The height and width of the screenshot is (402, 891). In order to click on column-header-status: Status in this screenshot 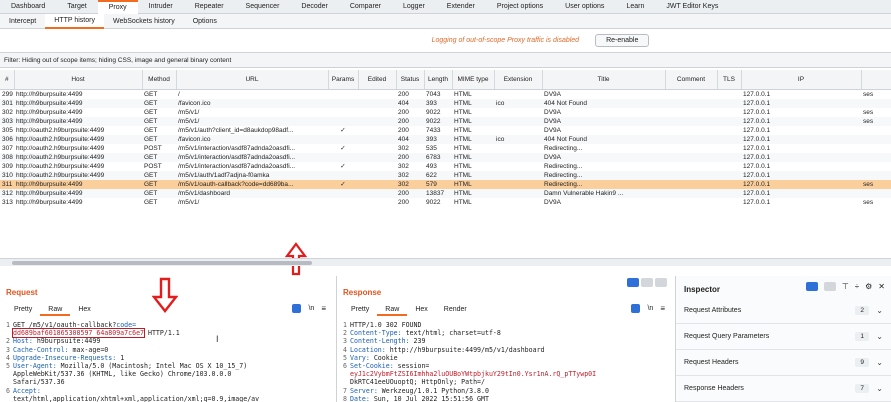, I will do `click(410, 80)`.